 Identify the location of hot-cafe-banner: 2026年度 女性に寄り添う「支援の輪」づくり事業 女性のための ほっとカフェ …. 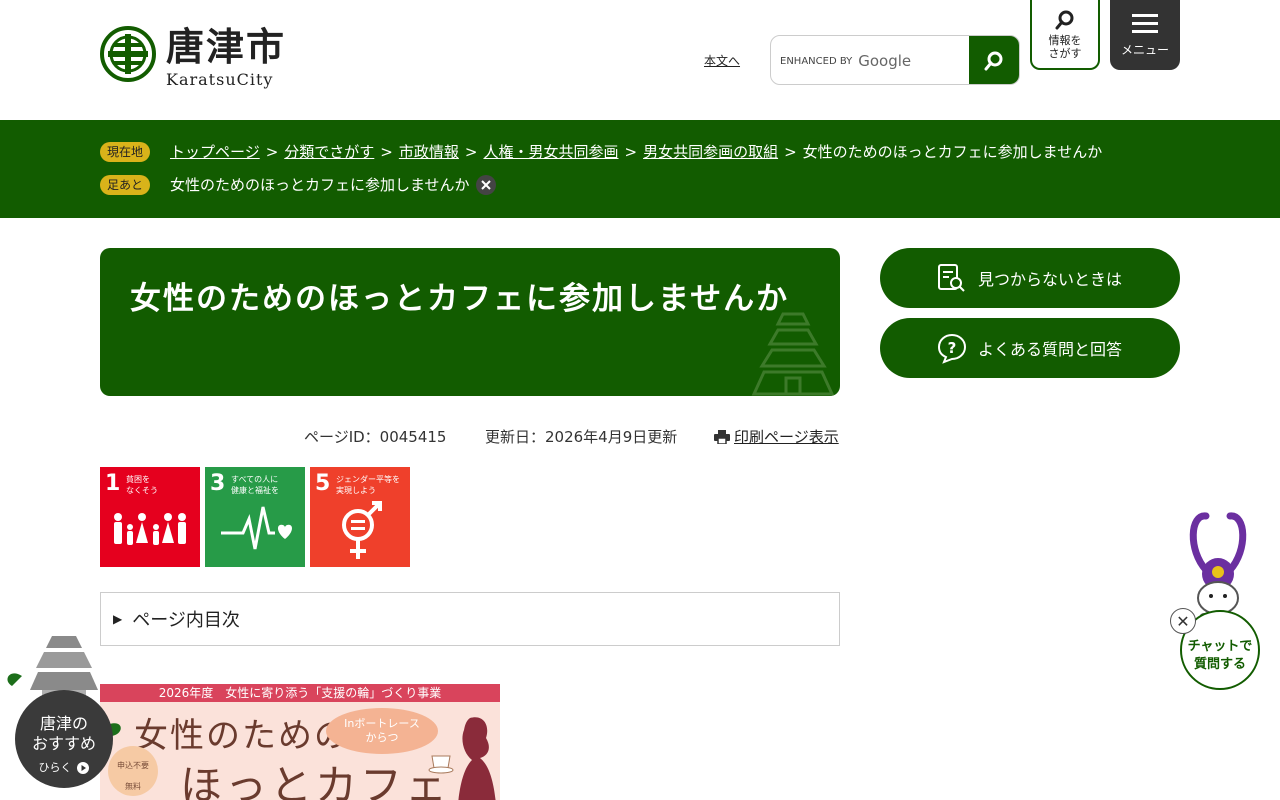
(300, 742).